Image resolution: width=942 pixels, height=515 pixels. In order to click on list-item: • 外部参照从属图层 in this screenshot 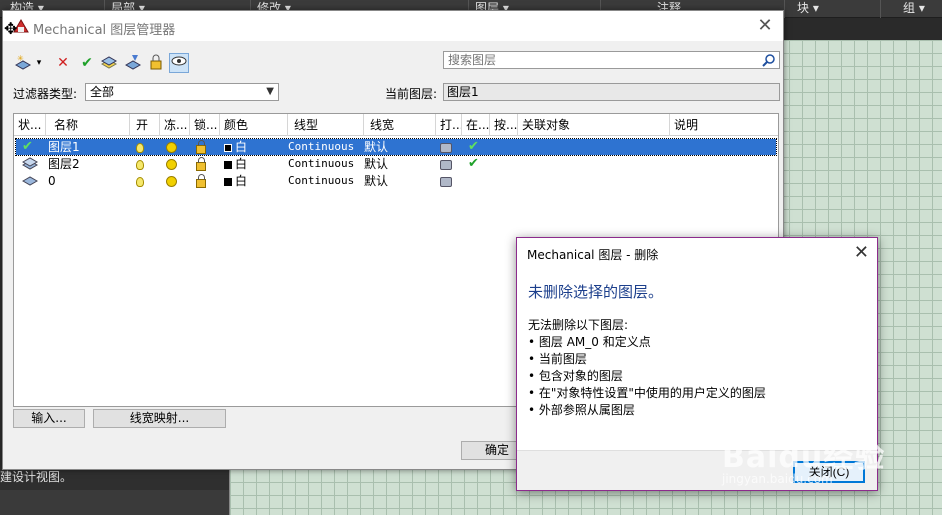, I will do `click(581, 410)`.